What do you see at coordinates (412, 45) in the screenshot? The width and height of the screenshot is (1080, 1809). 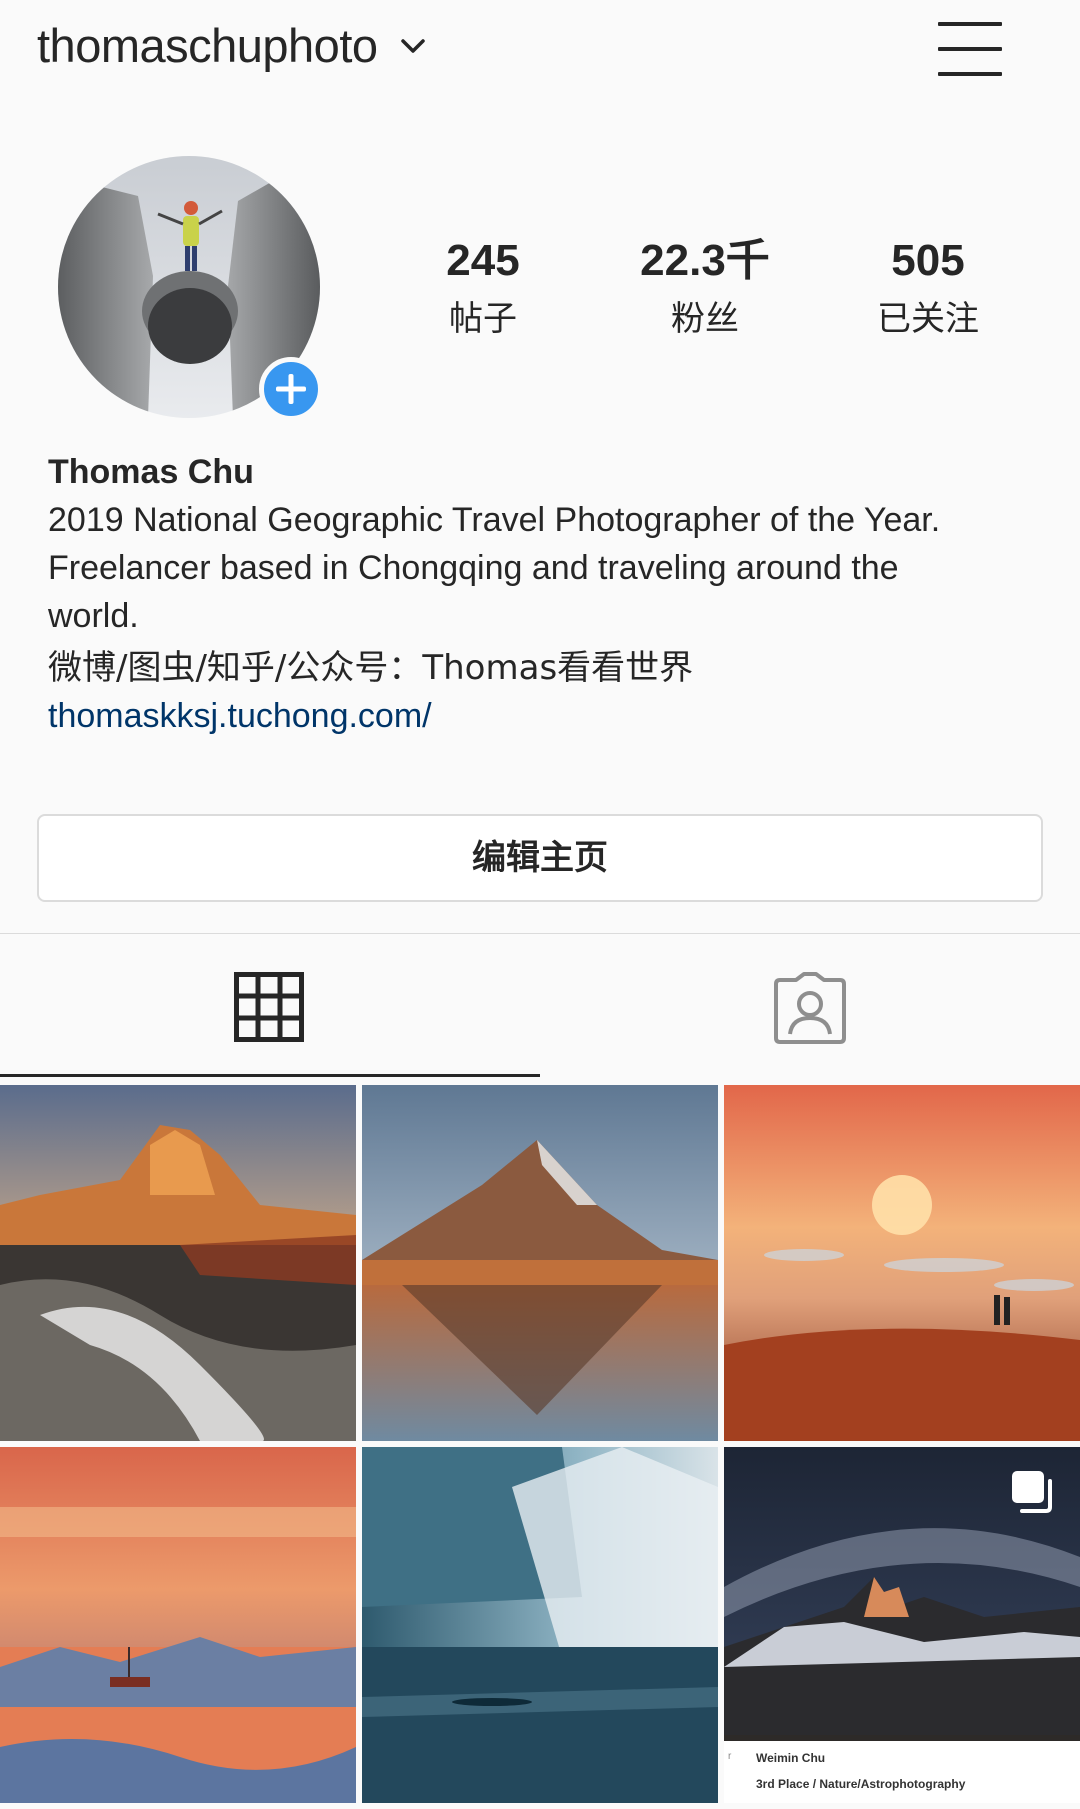 I see `chevron-down-icon` at bounding box center [412, 45].